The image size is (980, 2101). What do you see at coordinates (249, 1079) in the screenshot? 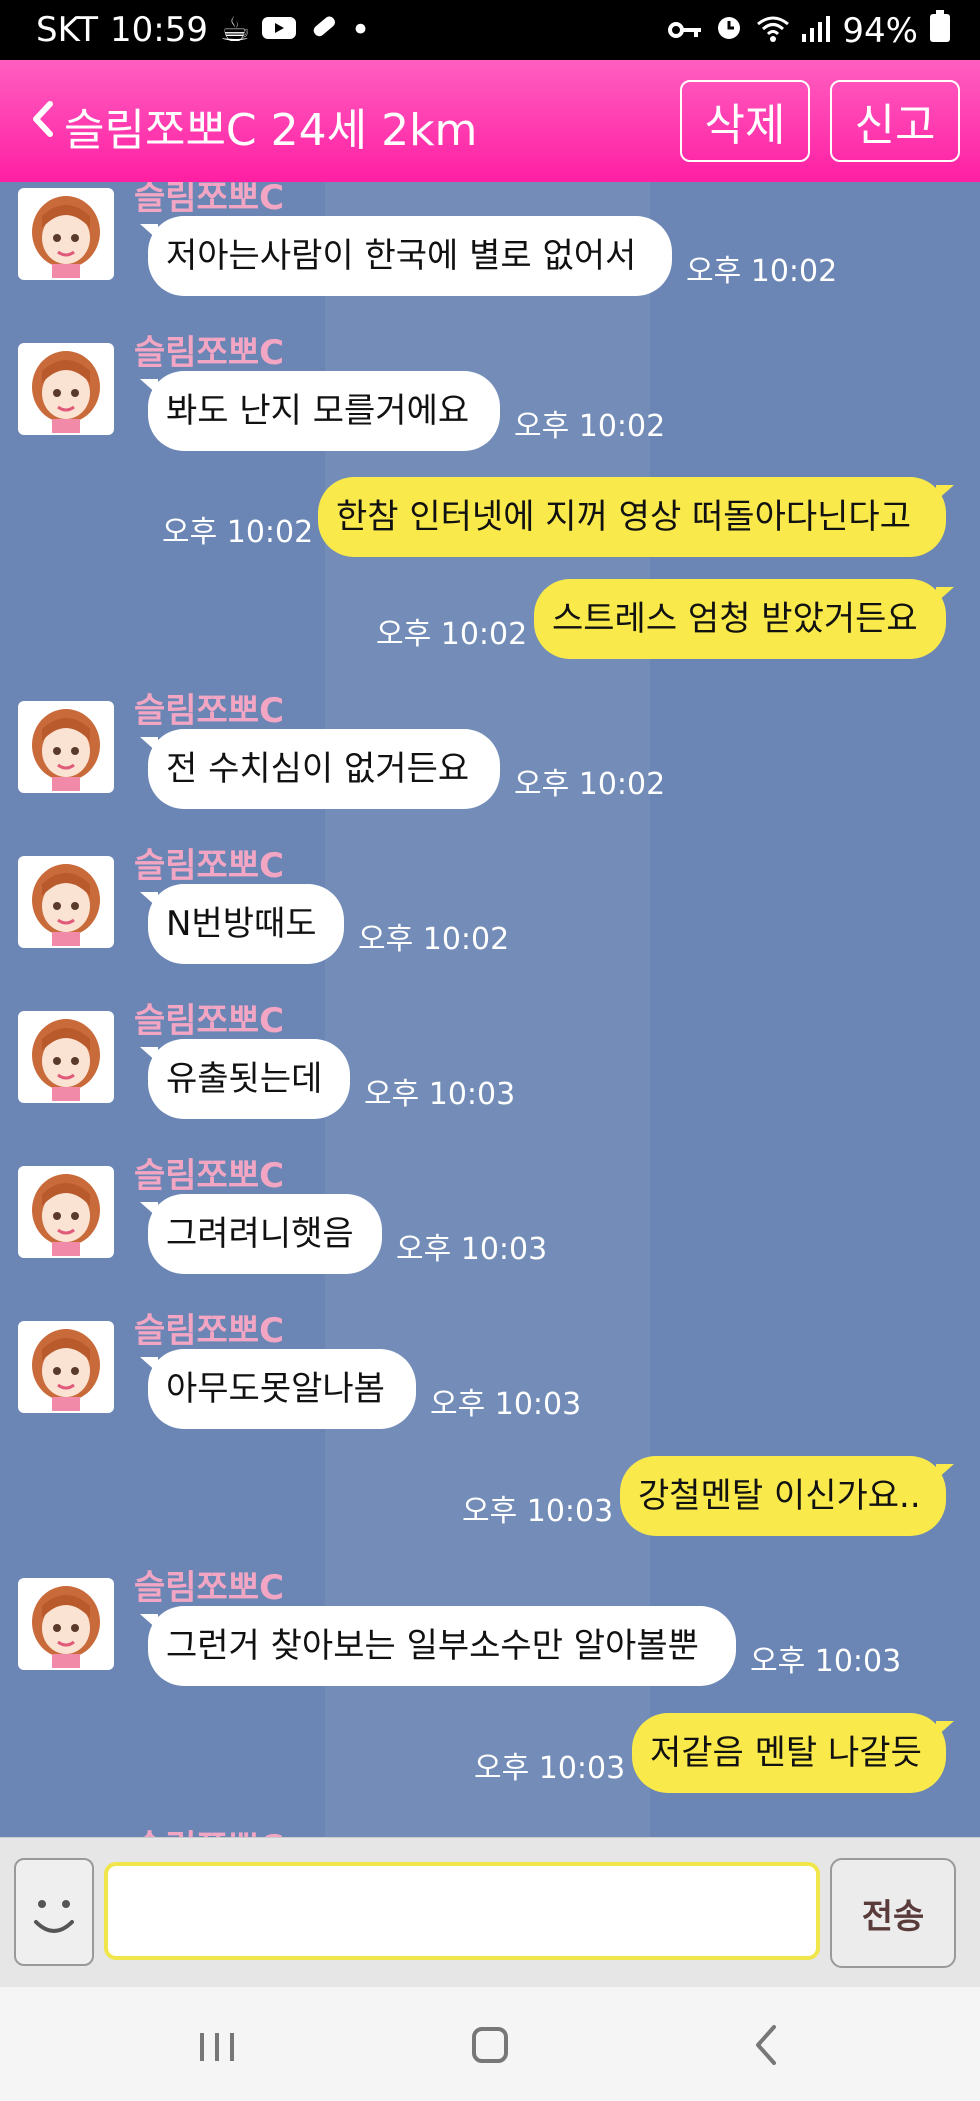
I see `incoming-message-bubble: 유출됫는데` at bounding box center [249, 1079].